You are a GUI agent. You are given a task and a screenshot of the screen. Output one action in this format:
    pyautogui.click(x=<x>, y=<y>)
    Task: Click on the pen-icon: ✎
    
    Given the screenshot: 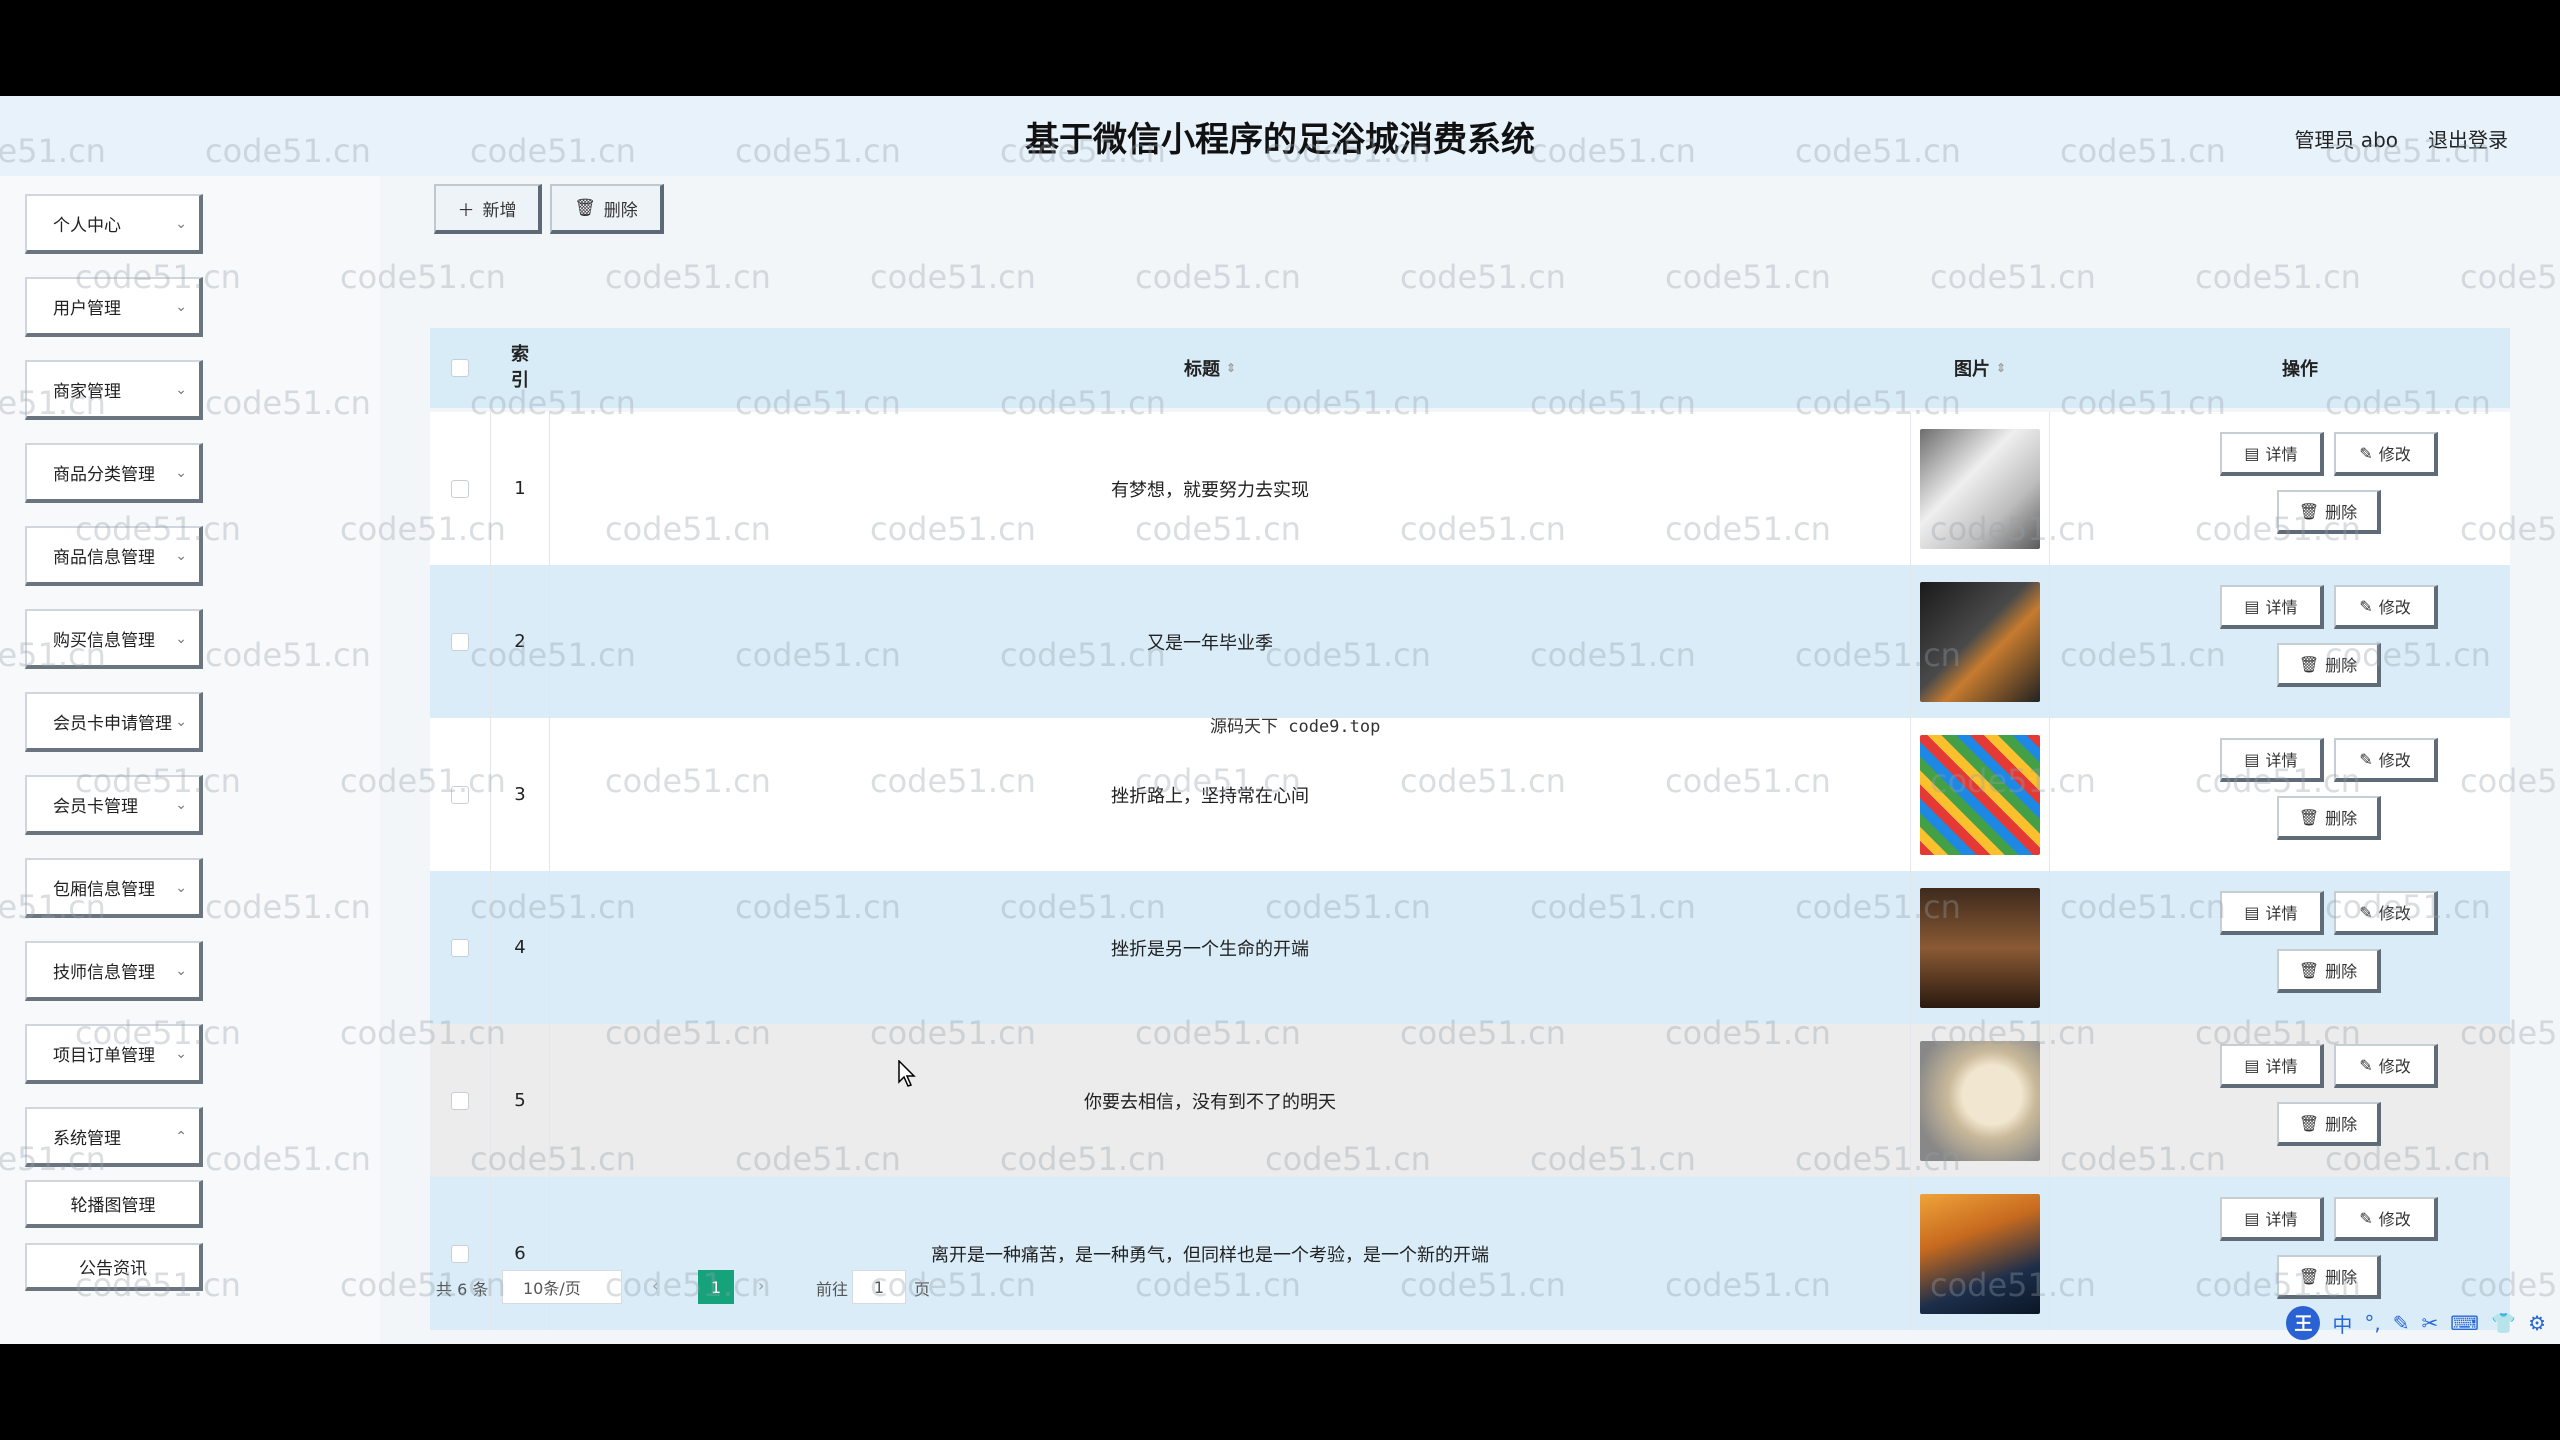 What is the action you would take?
    pyautogui.click(x=2401, y=1323)
    